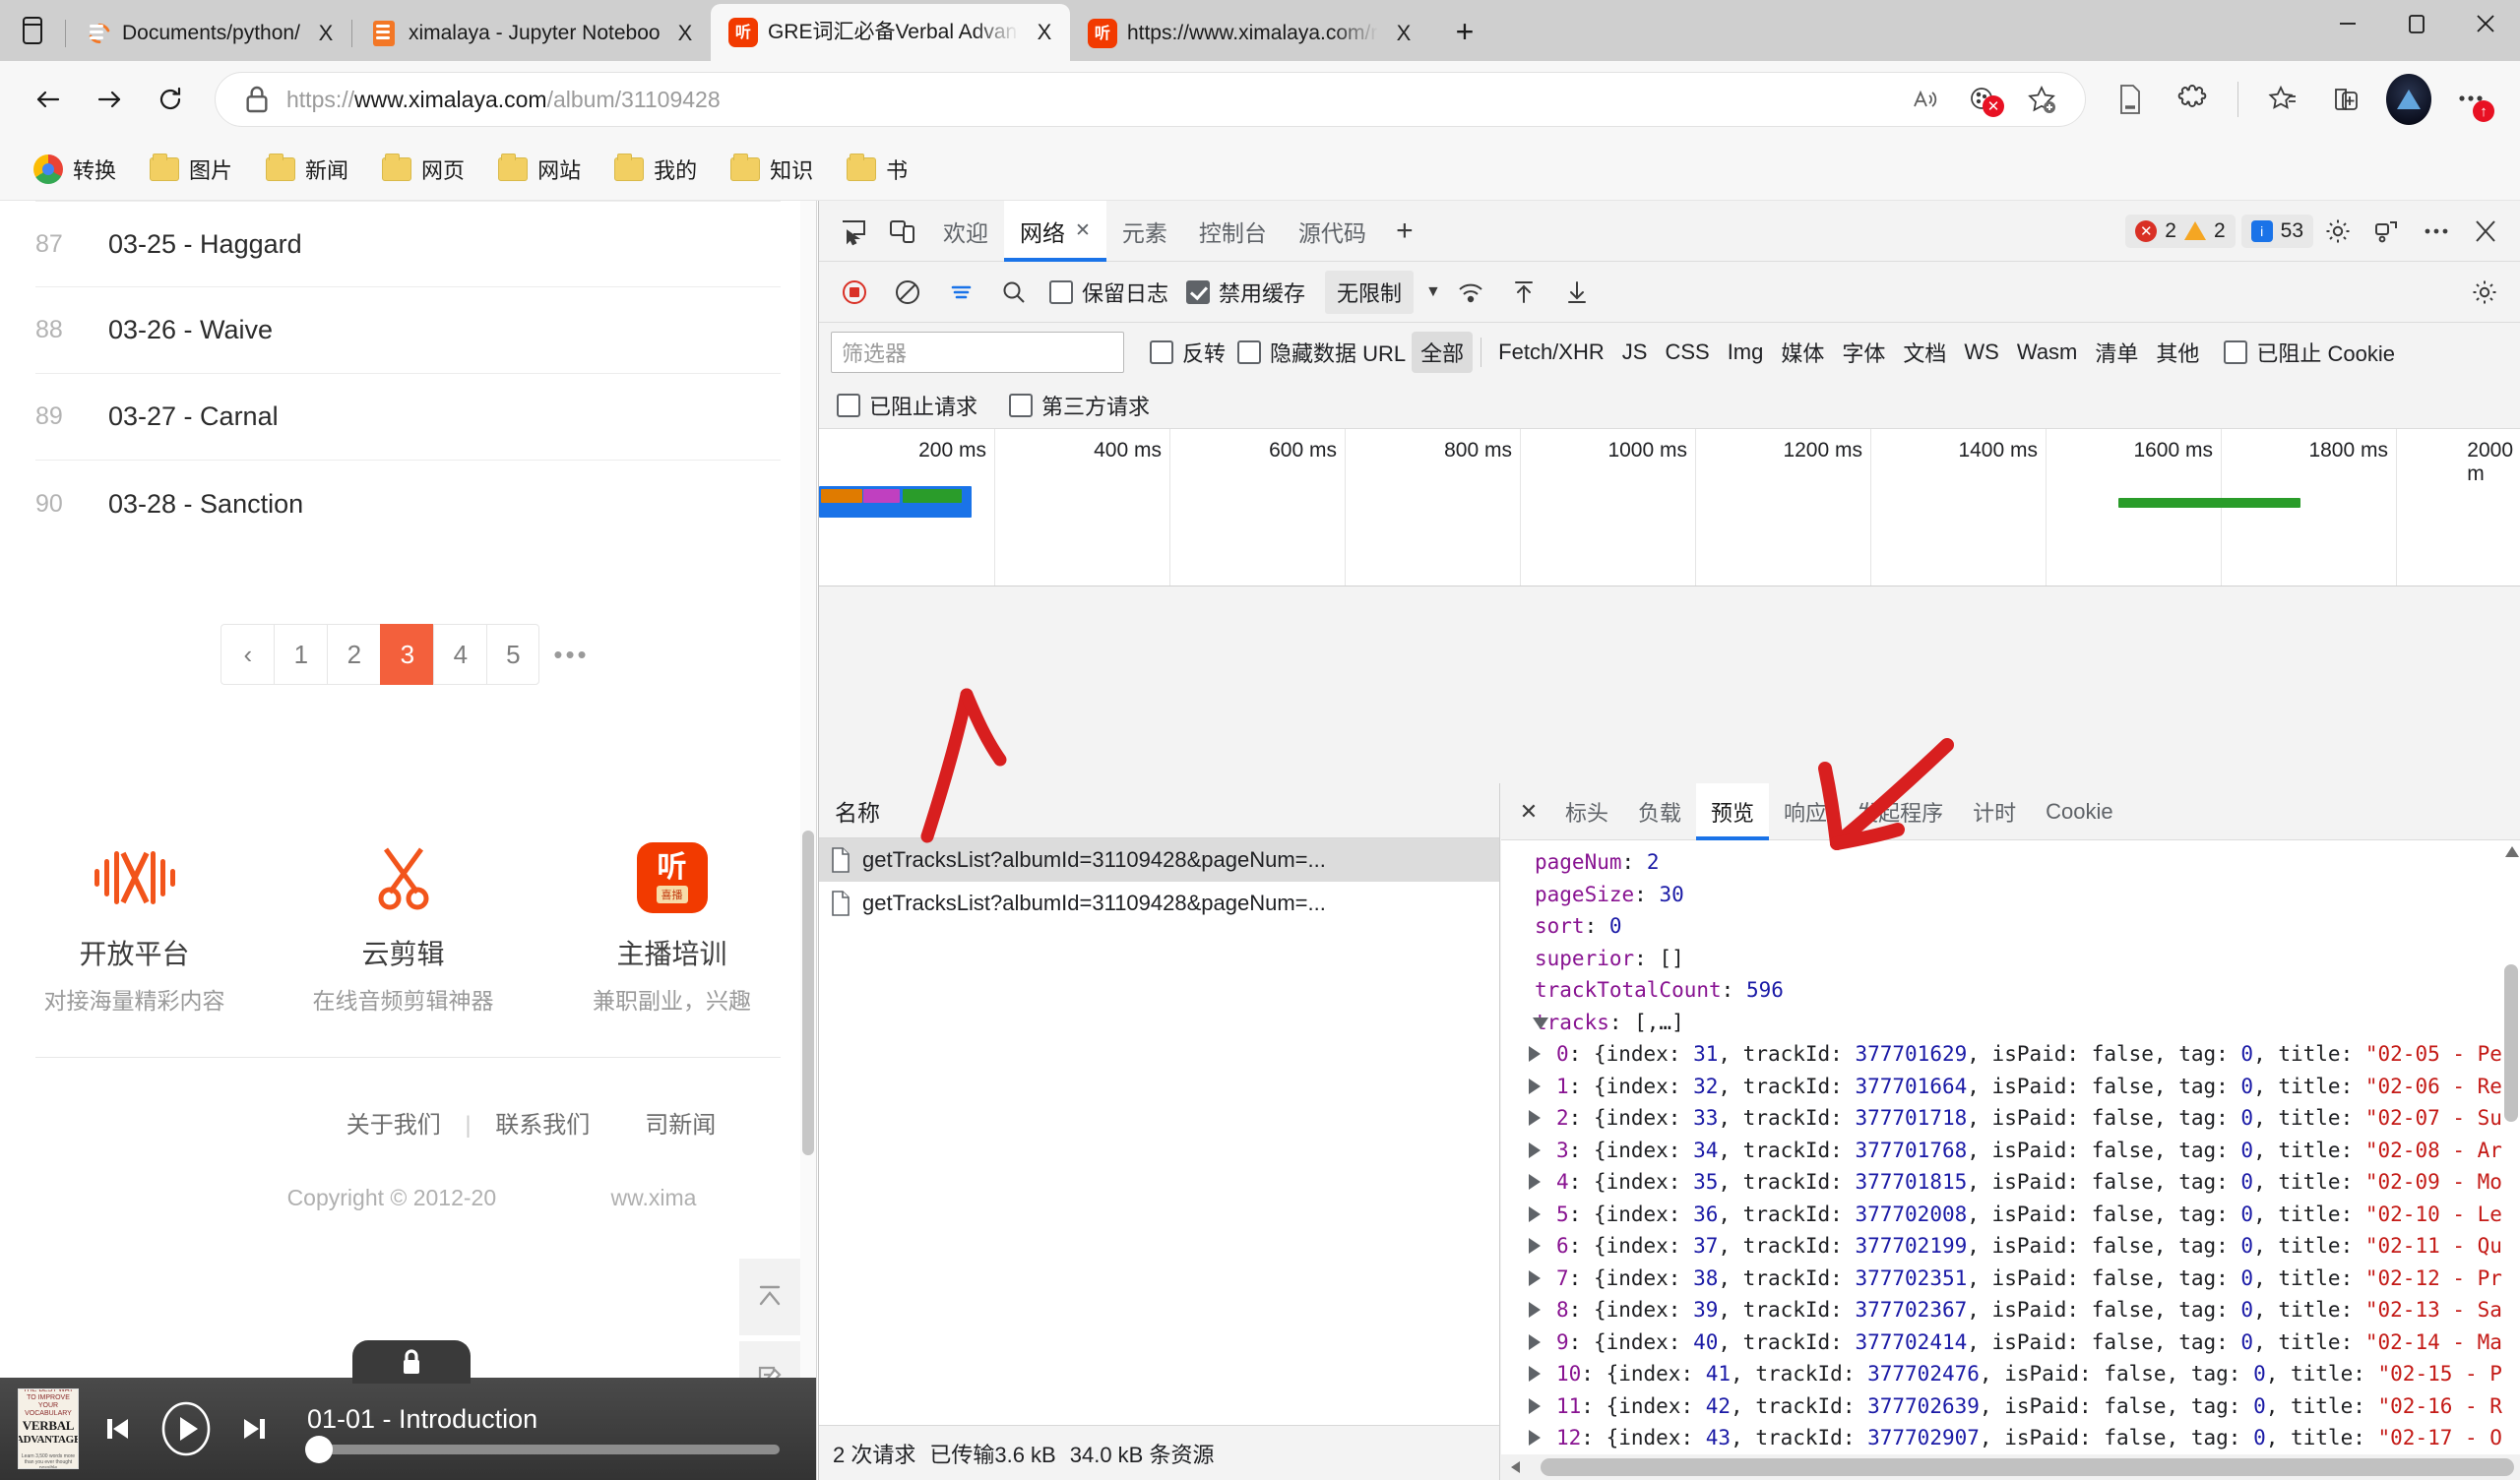 The height and width of the screenshot is (1480, 2520). Describe the element at coordinates (75, 170) in the screenshot. I see `bookmark-item-0: 转换` at that location.